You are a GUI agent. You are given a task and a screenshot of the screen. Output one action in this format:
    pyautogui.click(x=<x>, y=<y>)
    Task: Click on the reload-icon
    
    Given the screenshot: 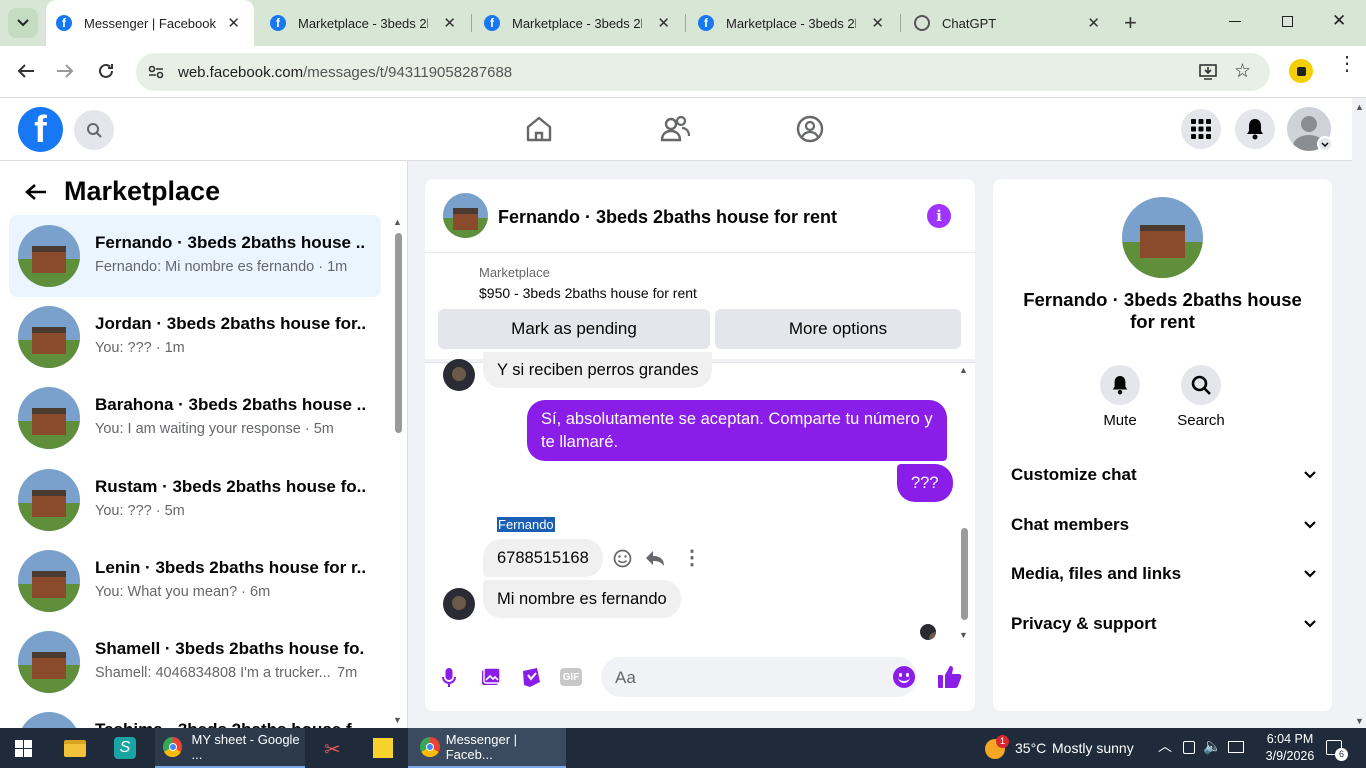 What is the action you would take?
    pyautogui.click(x=106, y=71)
    